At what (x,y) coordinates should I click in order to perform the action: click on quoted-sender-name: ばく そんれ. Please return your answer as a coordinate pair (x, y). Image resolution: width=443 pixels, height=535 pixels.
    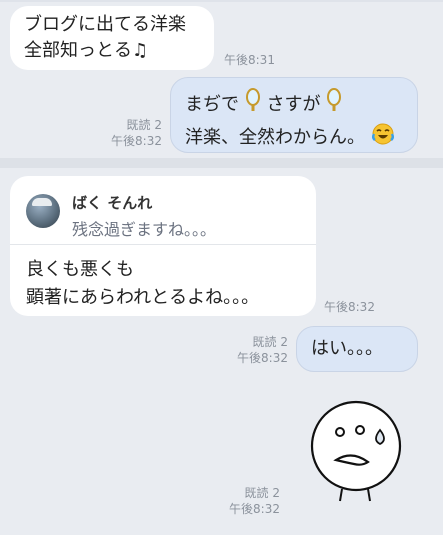
    Looking at the image, I should click on (112, 203).